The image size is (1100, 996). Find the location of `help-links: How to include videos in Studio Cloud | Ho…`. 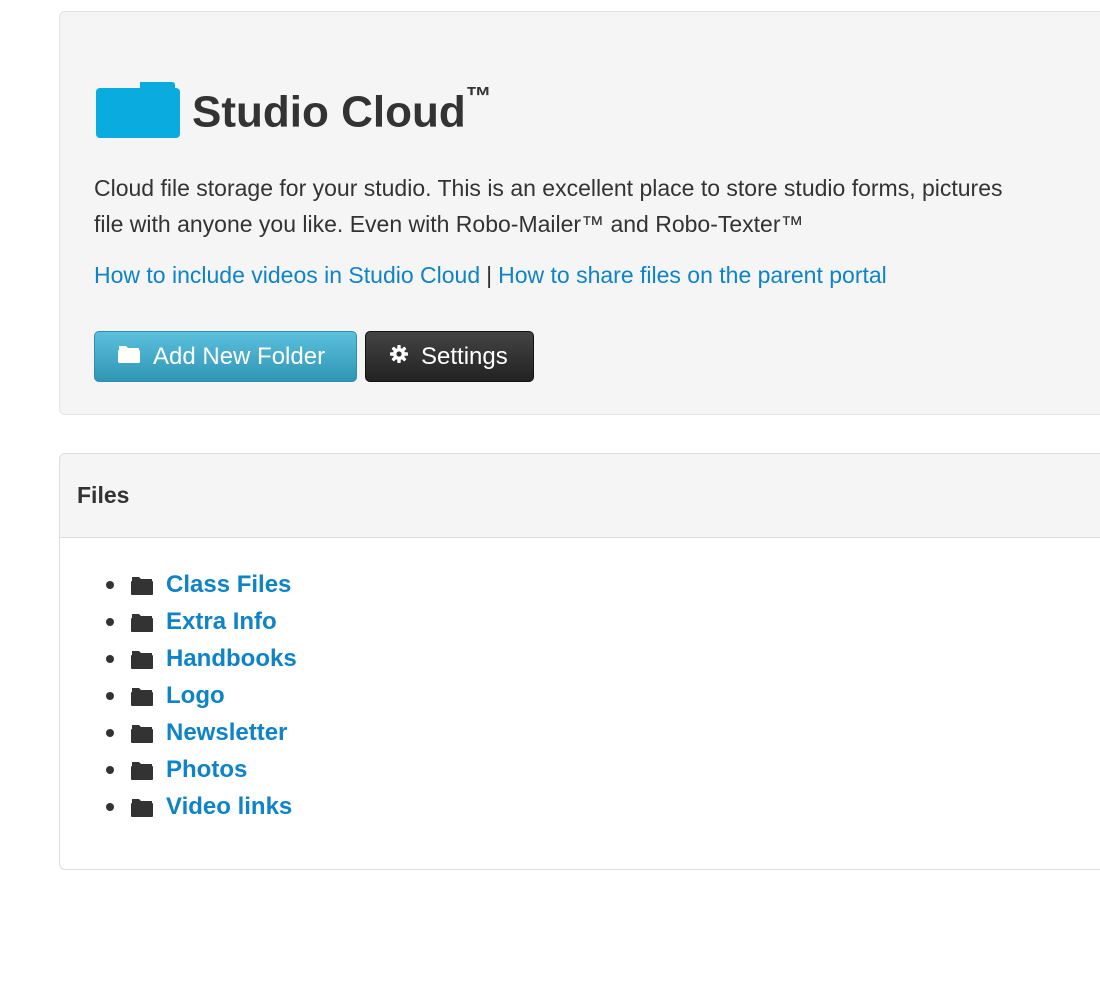

help-links: How to include videos in Studio Cloud | Ho… is located at coordinates (490, 275).